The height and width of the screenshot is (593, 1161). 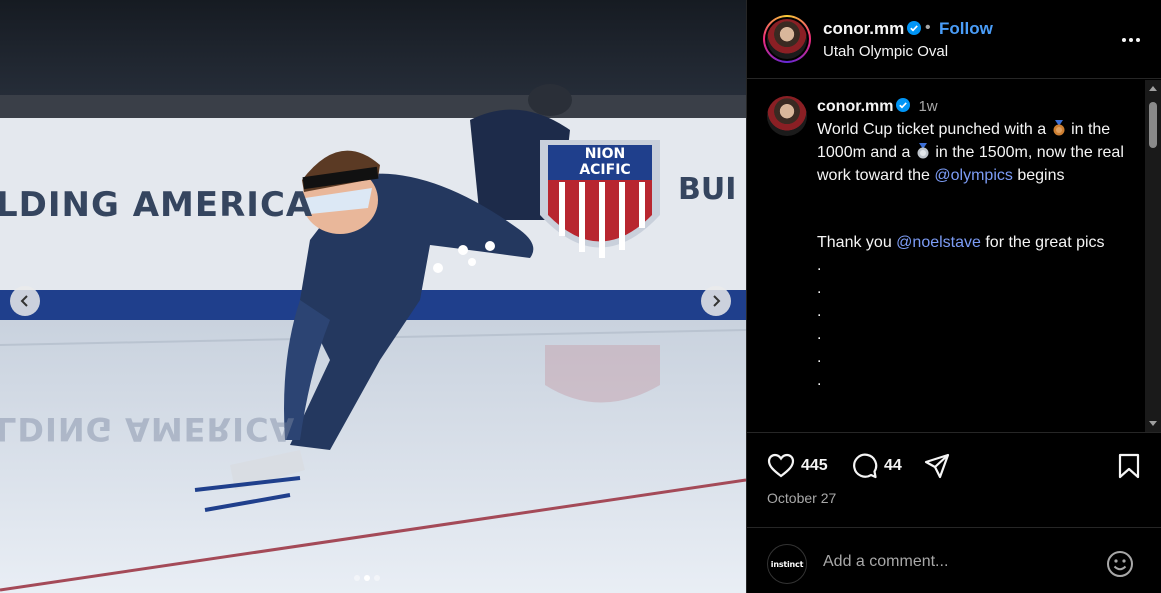 I want to click on caption-text-part: for the great pics, so click(x=1045, y=242).